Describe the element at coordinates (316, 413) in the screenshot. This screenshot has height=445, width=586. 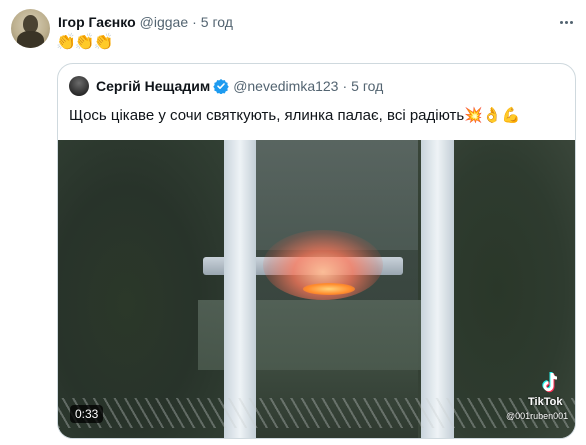
I see `video-frame-barbed-wire` at that location.